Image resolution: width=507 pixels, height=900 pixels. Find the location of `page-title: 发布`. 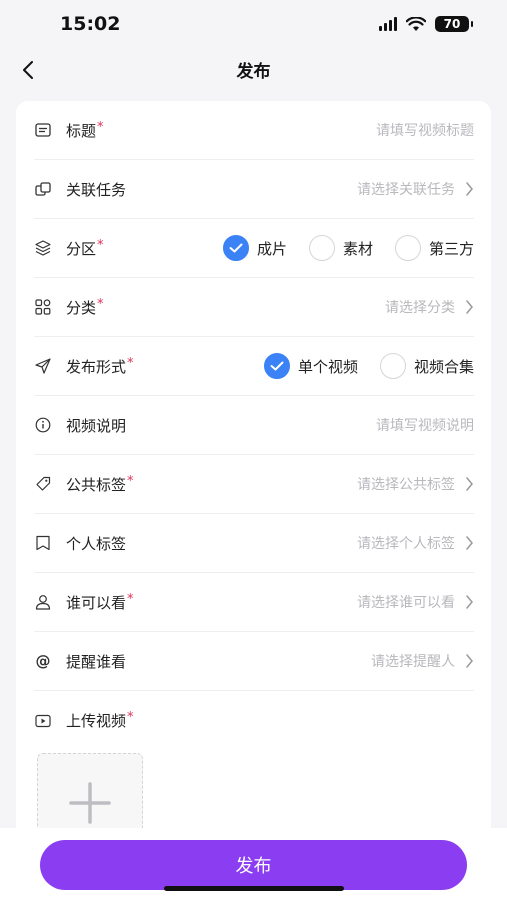

page-title: 发布 is located at coordinates (253, 72).